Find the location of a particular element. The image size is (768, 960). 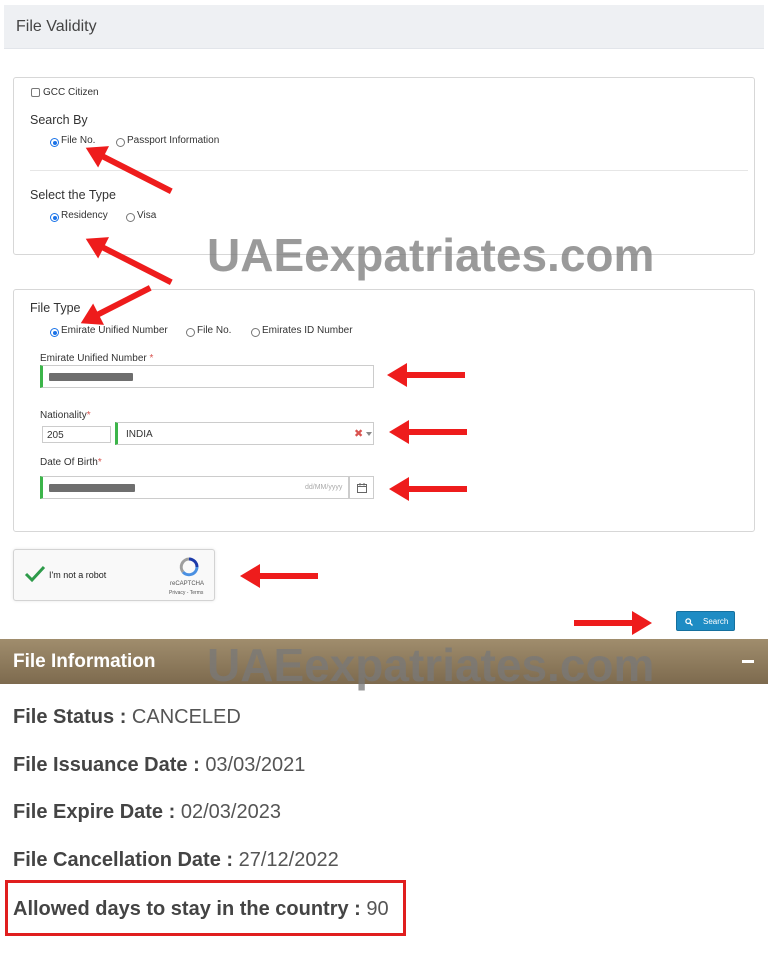

file-expire-row: File Expire Date : 02/03/2023 is located at coordinates (147, 812).